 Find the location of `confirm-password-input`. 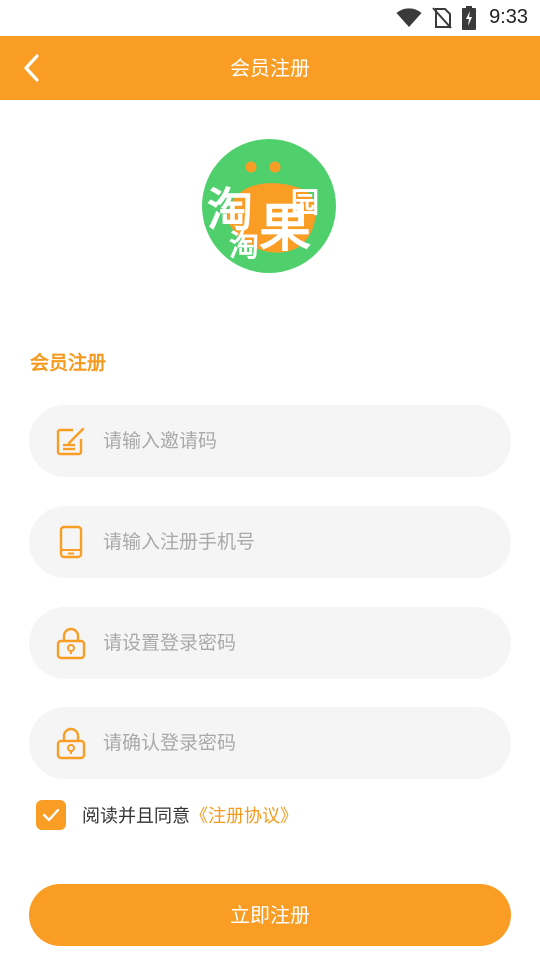

confirm-password-input is located at coordinates (293, 743).